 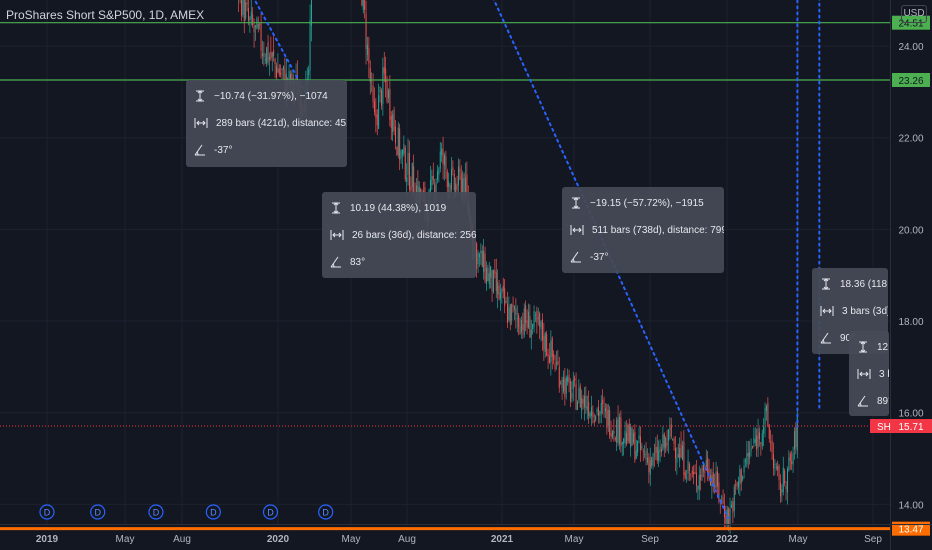 What do you see at coordinates (910, 505) in the screenshot?
I see `price-tick-label: 14.00` at bounding box center [910, 505].